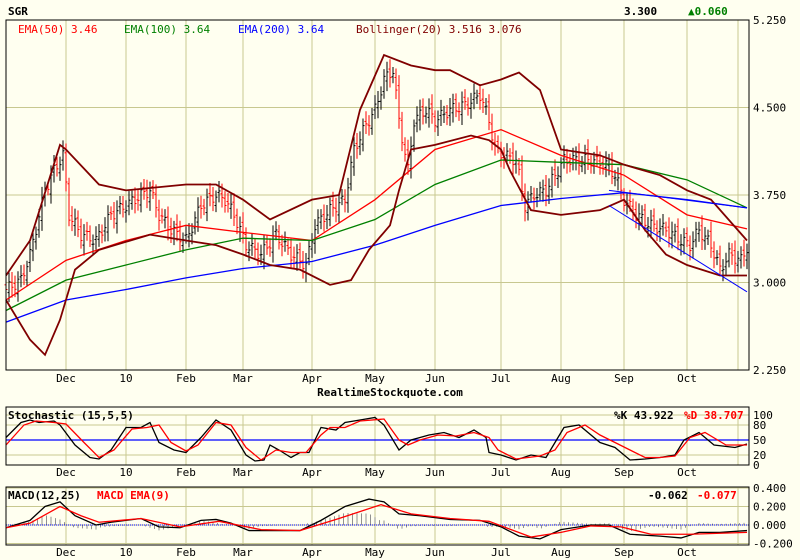  What do you see at coordinates (125, 472) in the screenshot?
I see `month-label: 10` at bounding box center [125, 472].